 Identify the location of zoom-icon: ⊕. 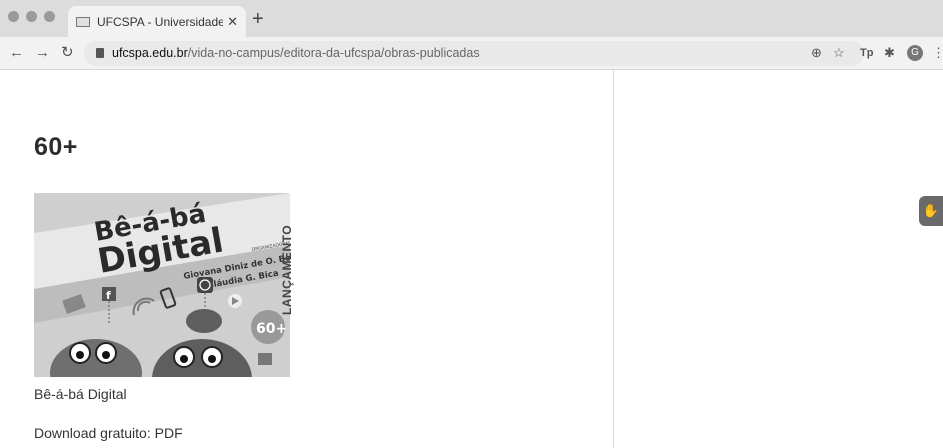
(816, 53).